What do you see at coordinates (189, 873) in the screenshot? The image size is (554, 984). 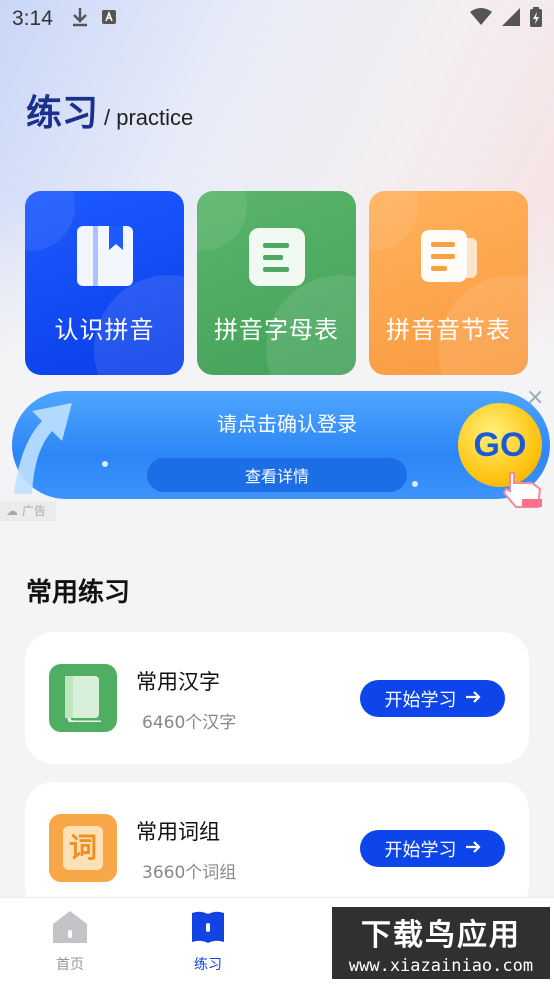 I see `item-subtitle: 3660个词组` at bounding box center [189, 873].